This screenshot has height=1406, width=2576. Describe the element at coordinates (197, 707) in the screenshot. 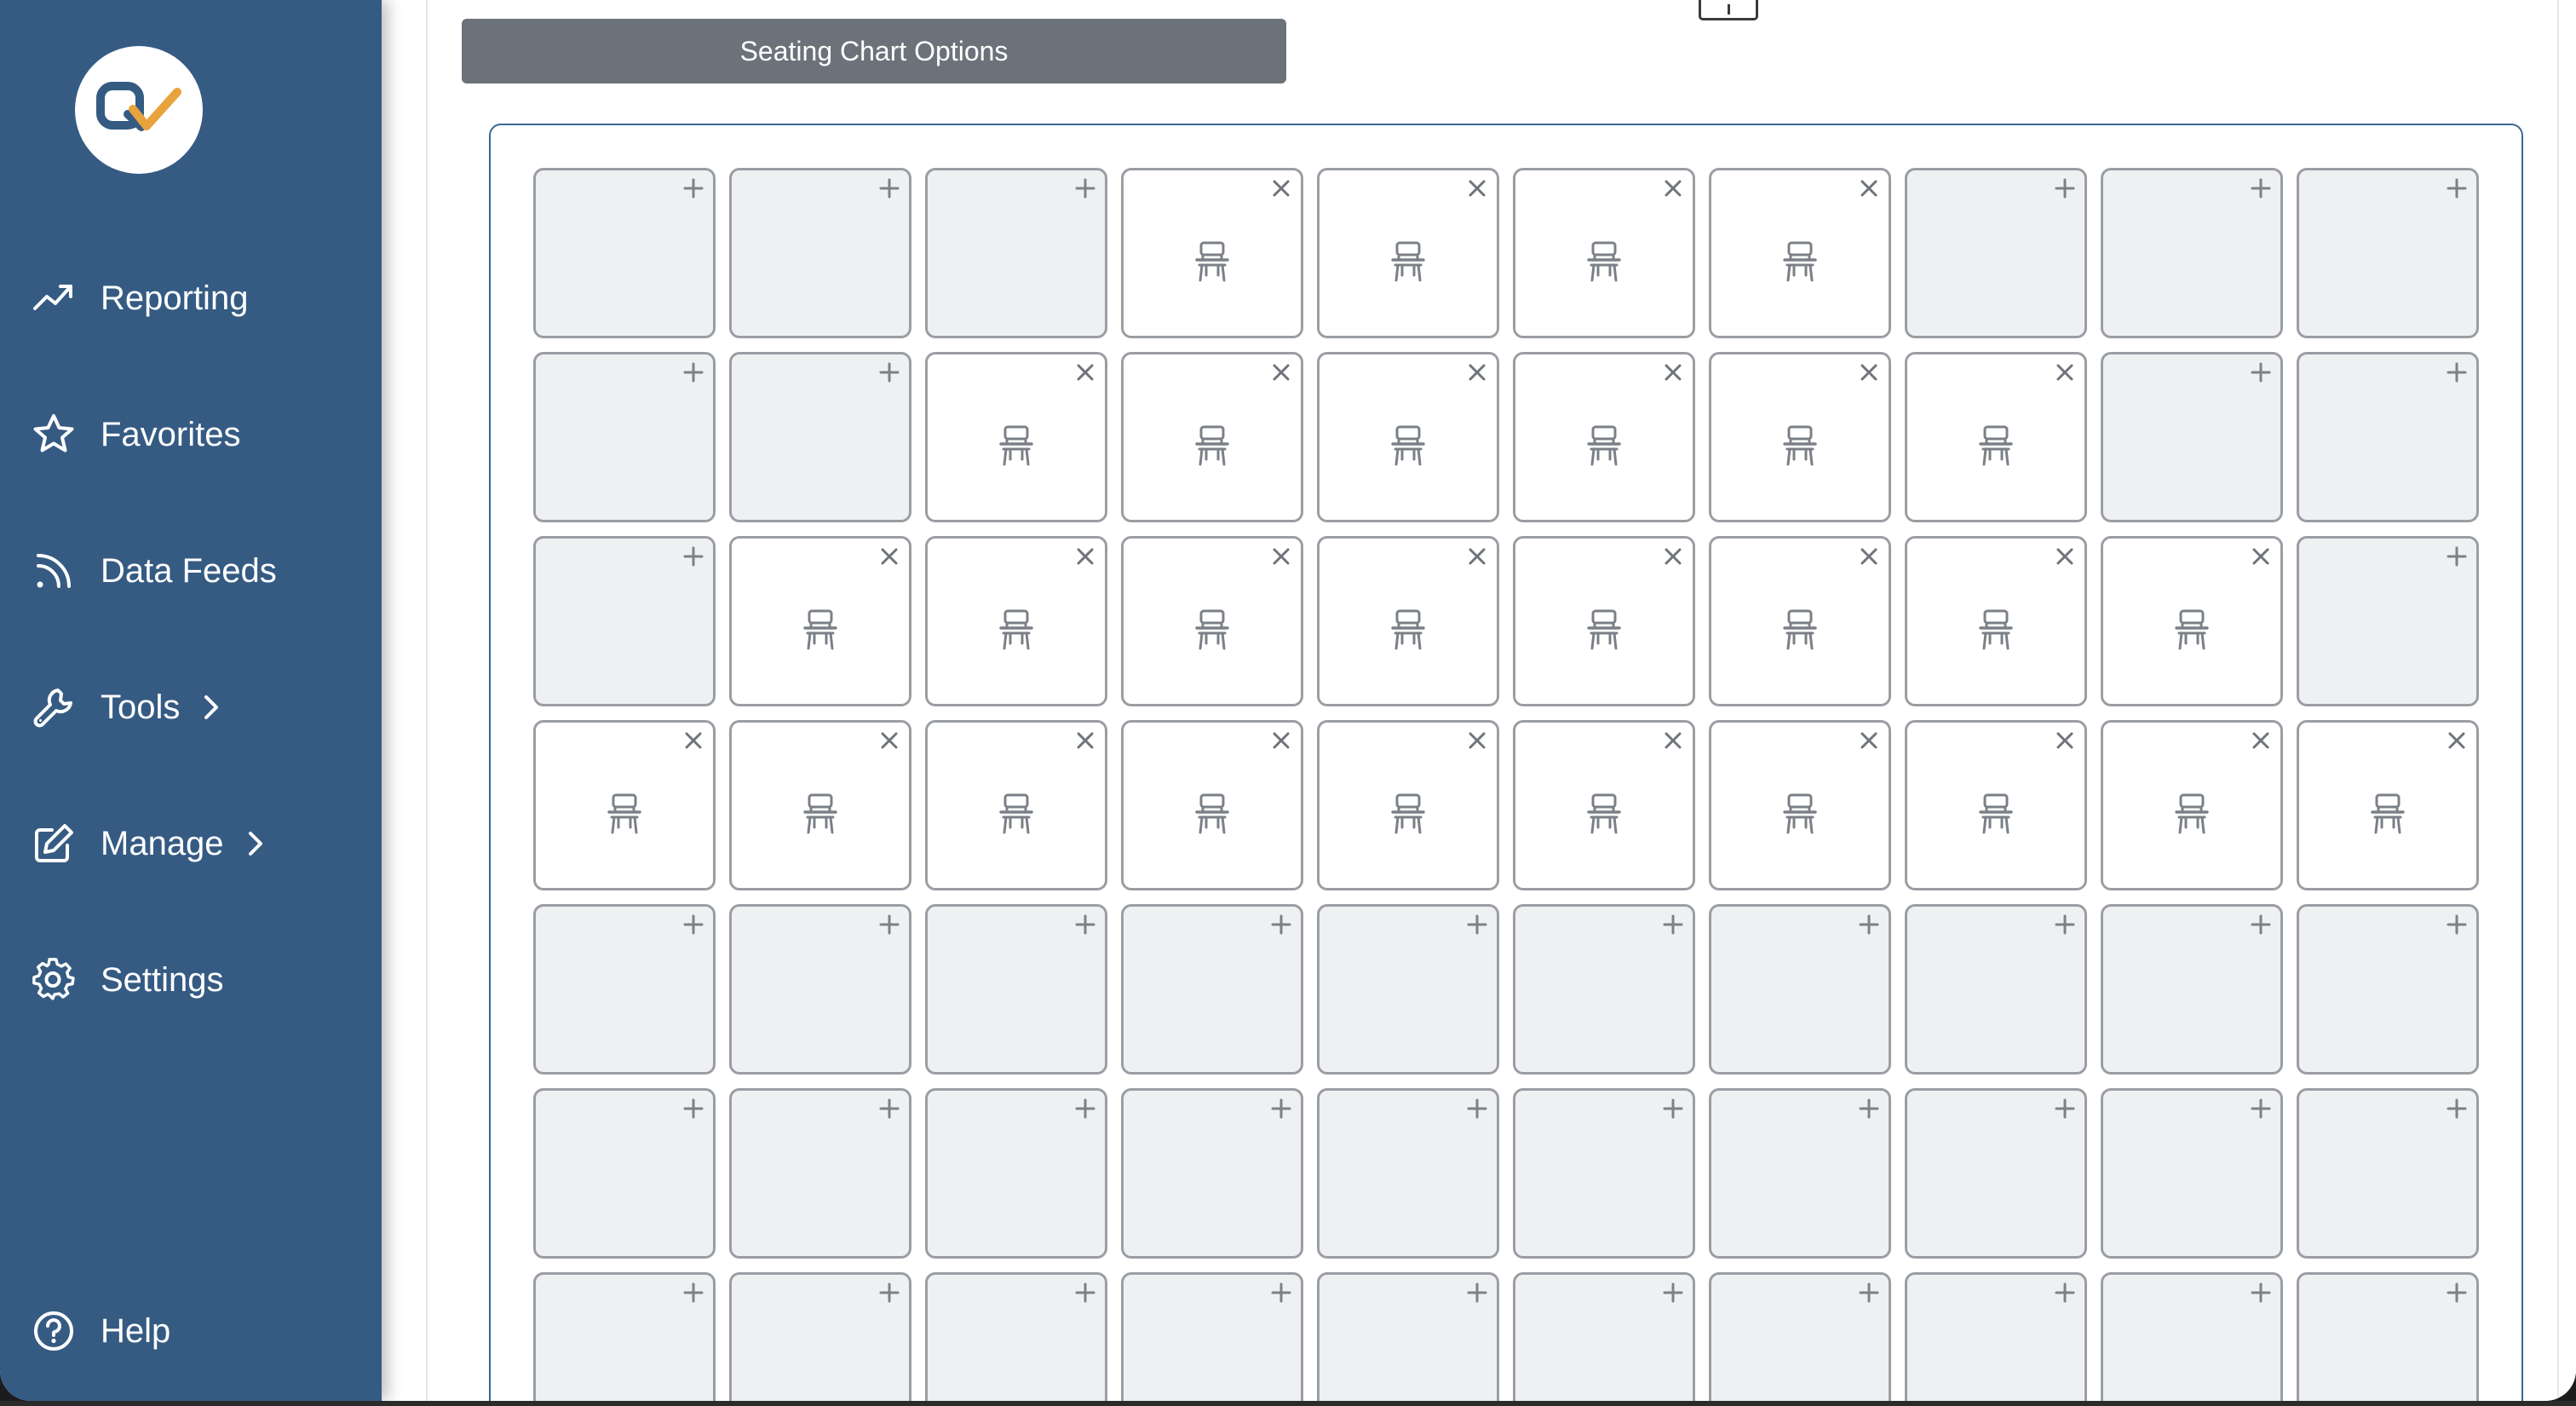

I see `sidebar-item-tools: Tools` at that location.